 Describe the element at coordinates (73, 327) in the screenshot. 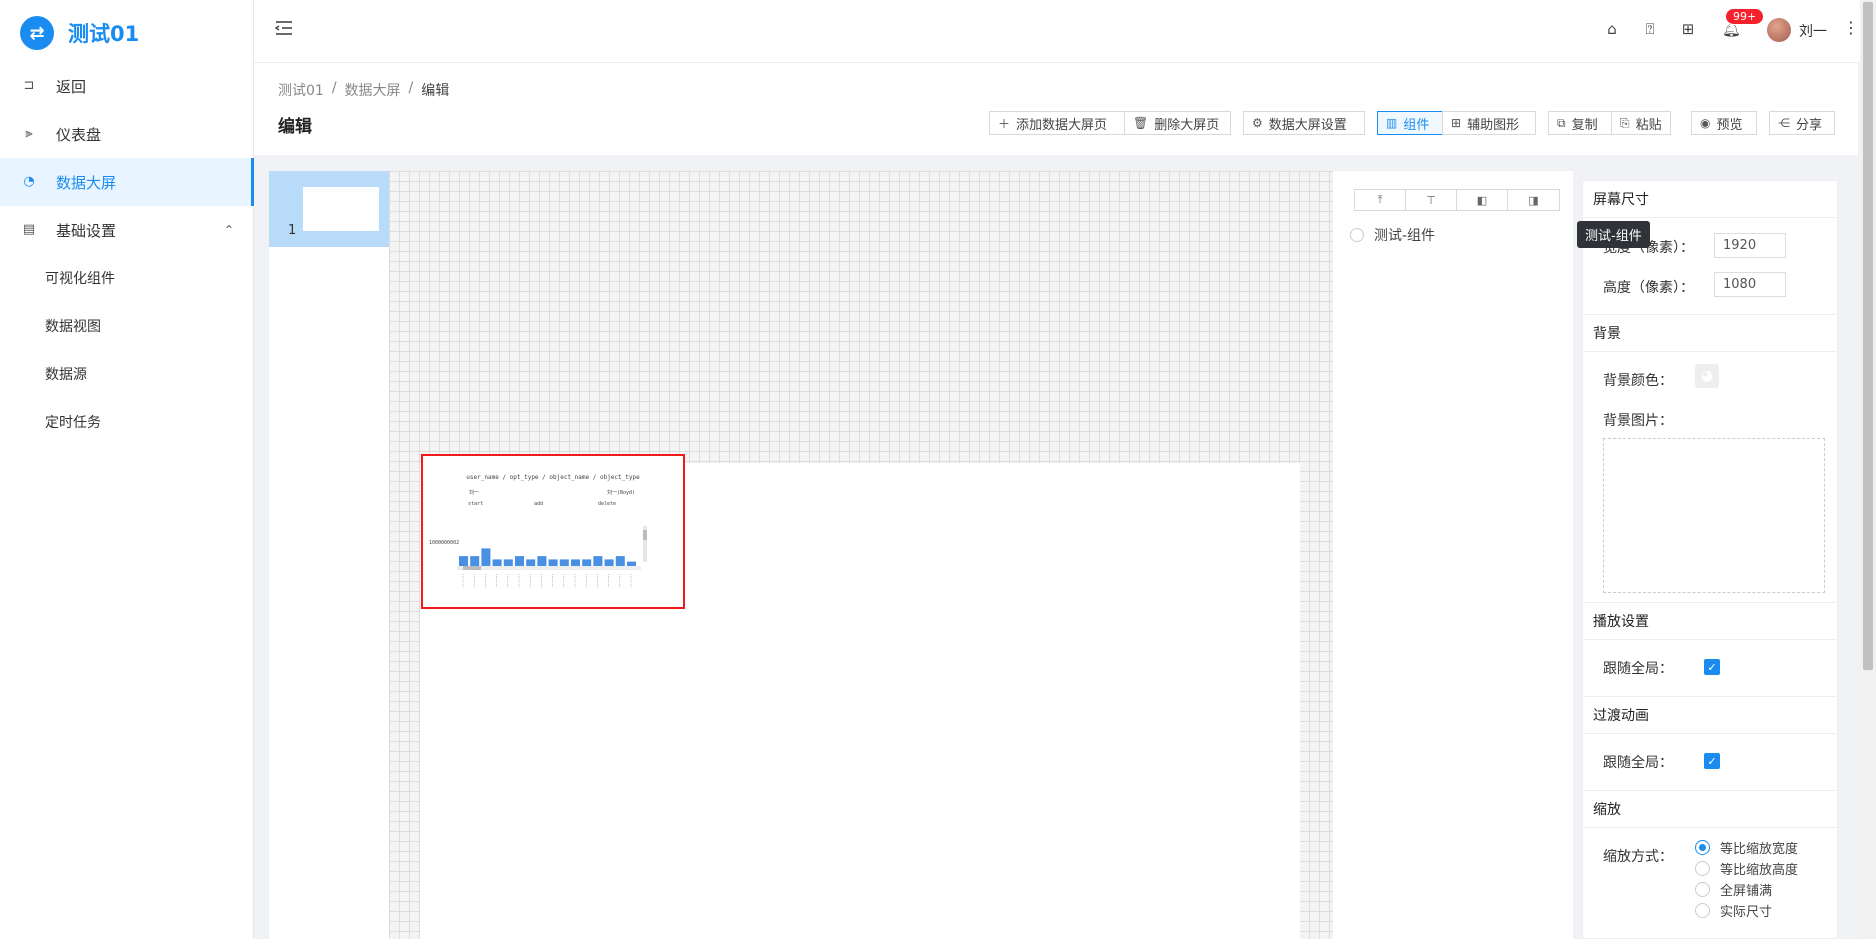

I see `sidebar-subitem-label: 数据视图` at that location.